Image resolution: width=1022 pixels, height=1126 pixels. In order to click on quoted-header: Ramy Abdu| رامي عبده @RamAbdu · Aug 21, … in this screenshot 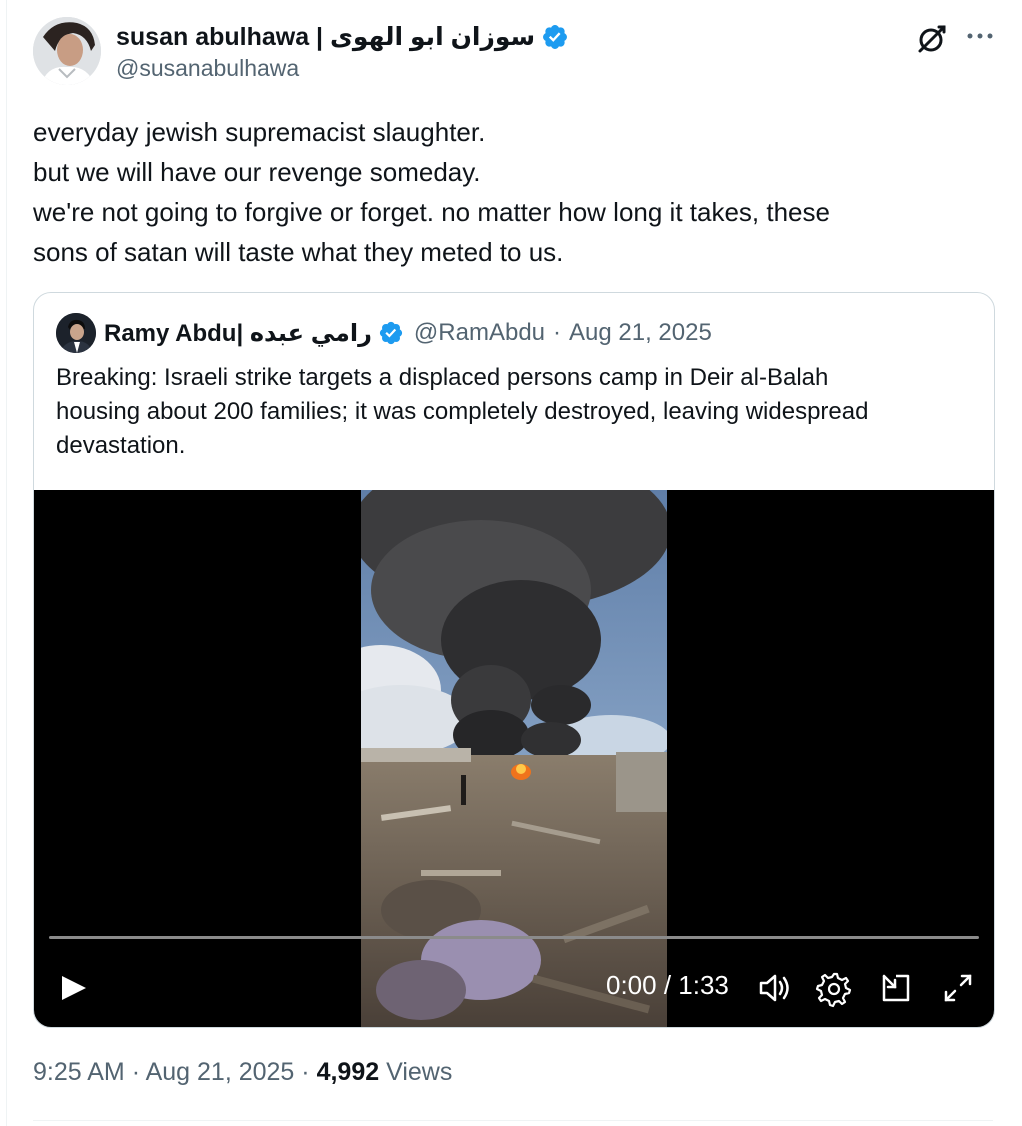, I will do `click(408, 333)`.